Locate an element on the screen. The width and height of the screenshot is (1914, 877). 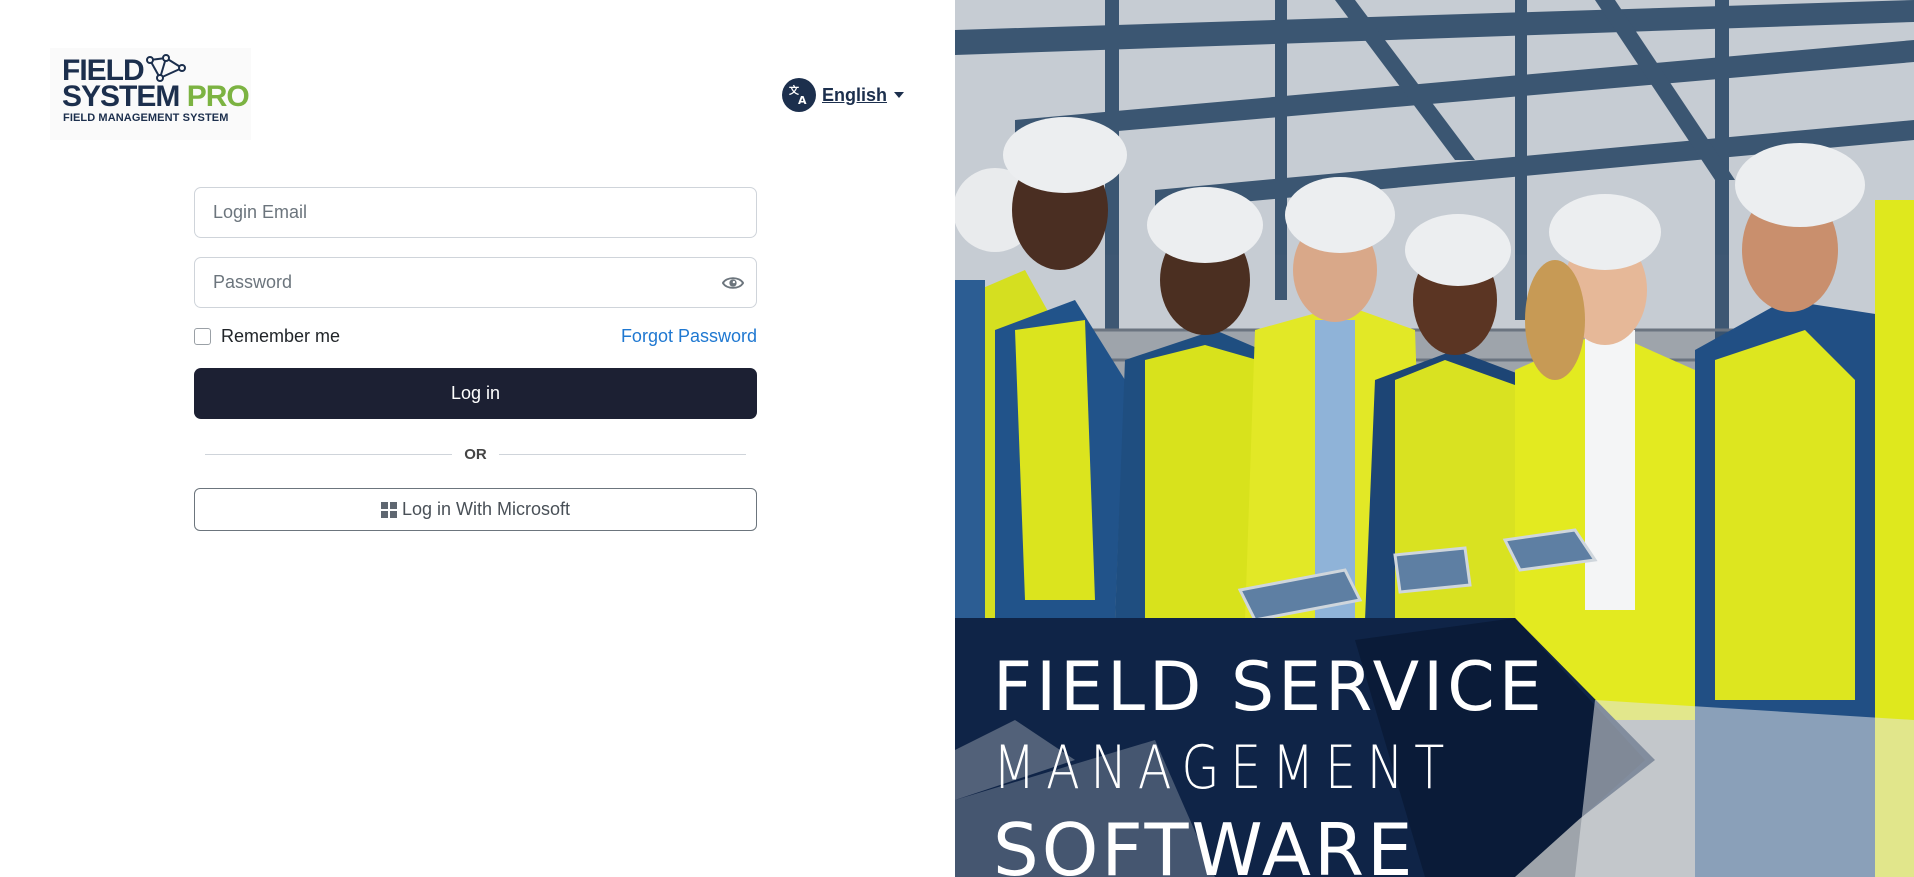
forgot-password-link: Forgot Password is located at coordinates (689, 336).